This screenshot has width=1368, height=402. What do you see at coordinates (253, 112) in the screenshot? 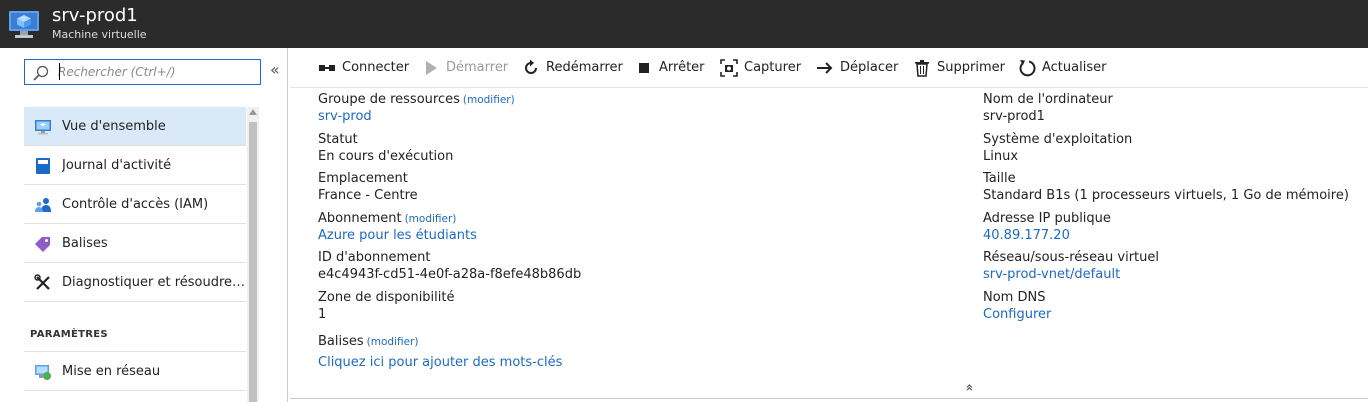
I see `scroll-up-arrow-icon` at bounding box center [253, 112].